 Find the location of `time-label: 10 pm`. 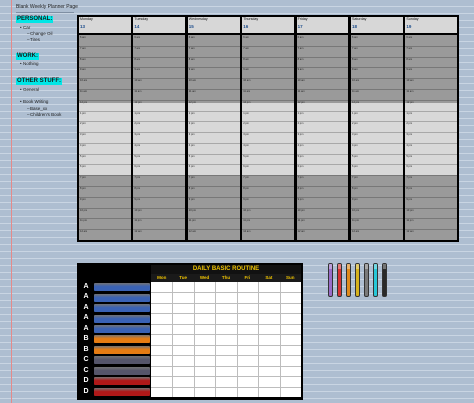

time-label: 10 pm is located at coordinates (356, 210).